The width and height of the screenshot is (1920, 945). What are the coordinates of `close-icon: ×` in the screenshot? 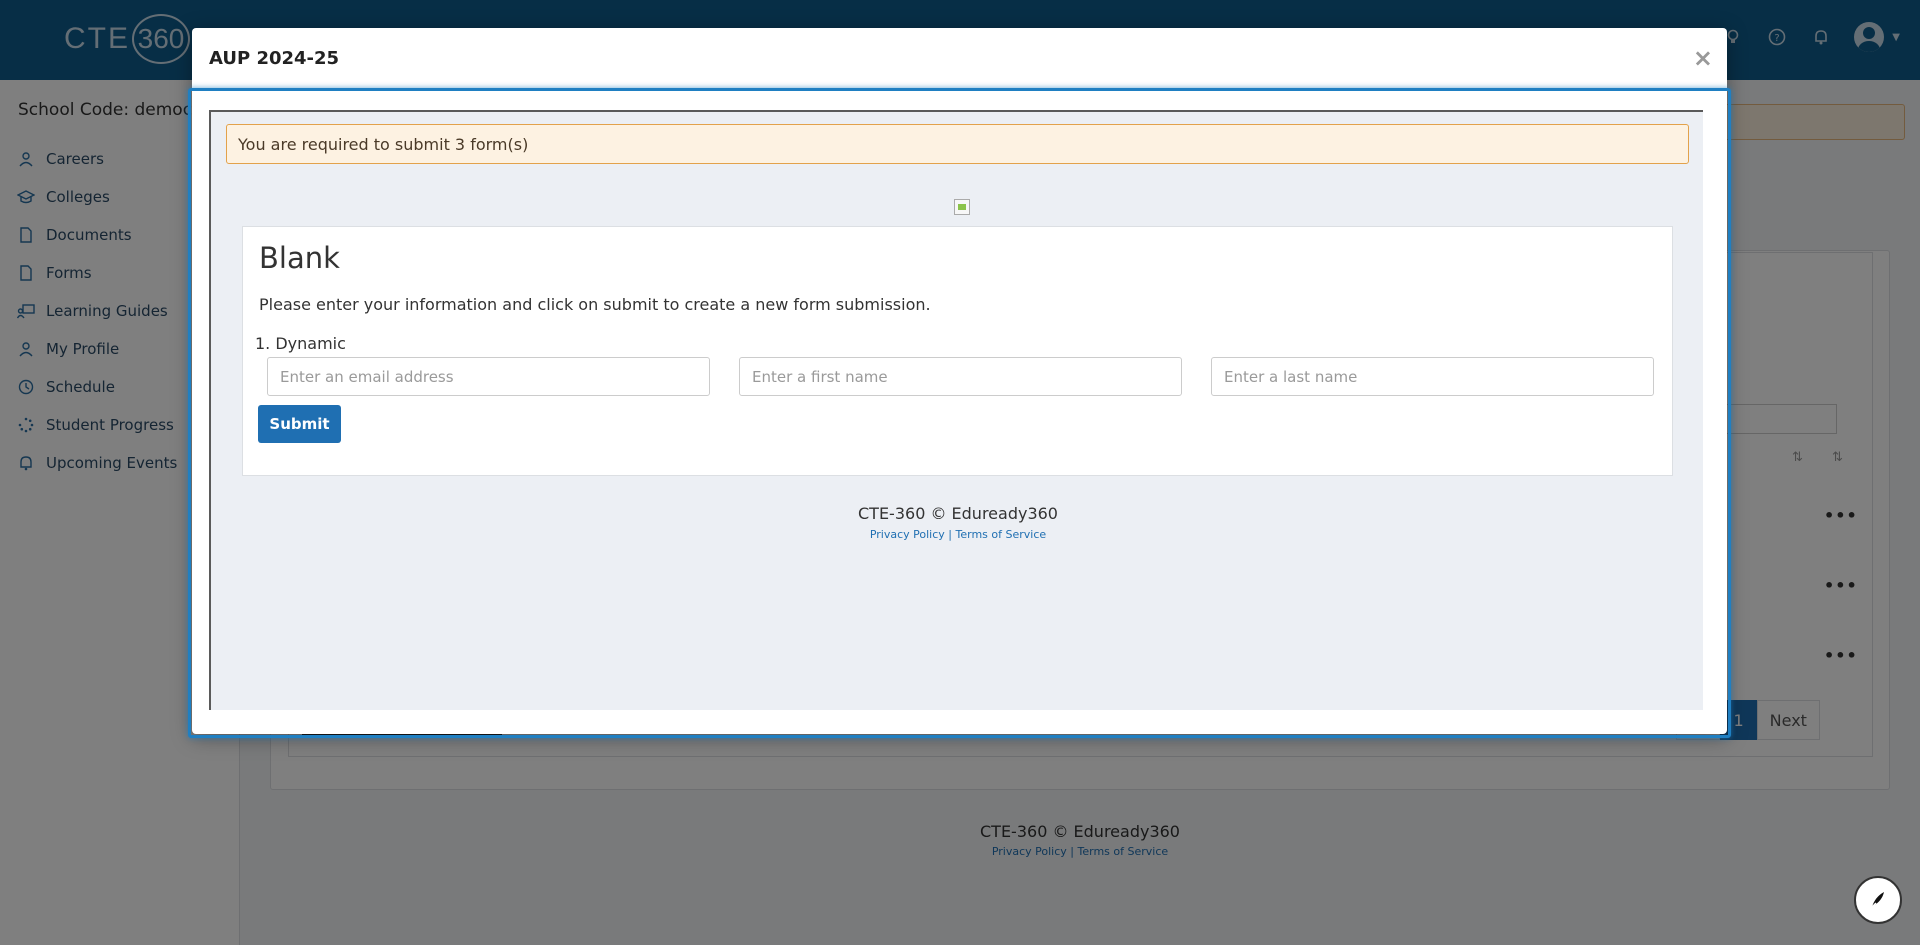 It's located at (1703, 58).